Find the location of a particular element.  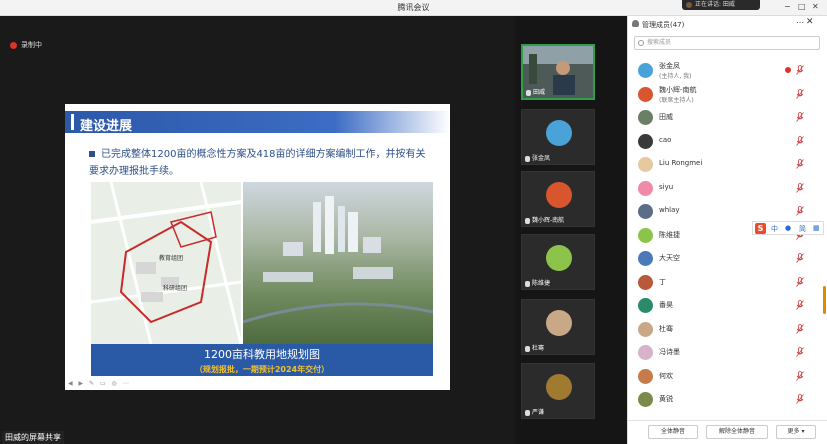

ime-toolbar: S 中 ● 简 ▦ is located at coordinates (788, 228).